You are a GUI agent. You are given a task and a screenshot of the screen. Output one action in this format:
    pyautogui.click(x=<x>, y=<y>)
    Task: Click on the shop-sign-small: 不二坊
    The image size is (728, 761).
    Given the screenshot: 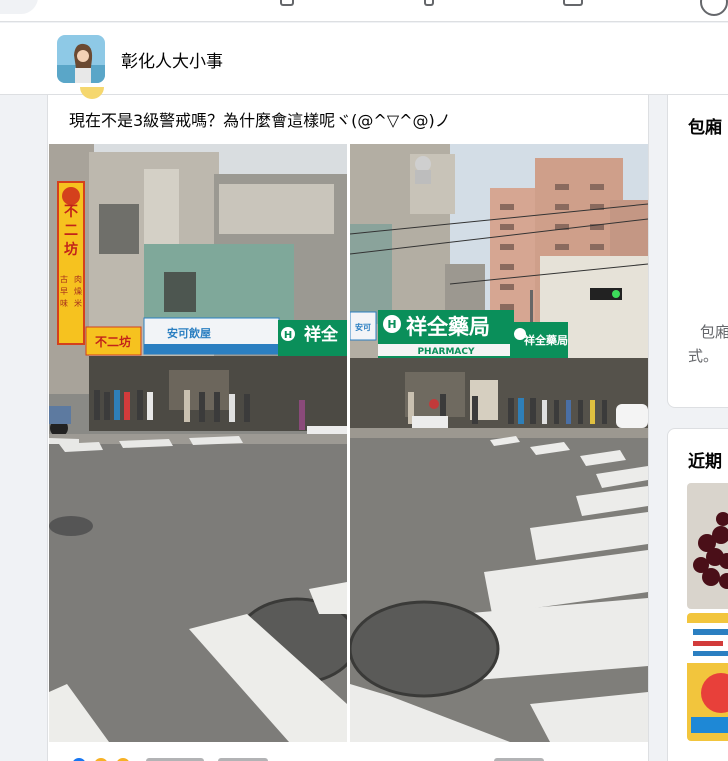 What is the action you would take?
    pyautogui.click(x=113, y=341)
    